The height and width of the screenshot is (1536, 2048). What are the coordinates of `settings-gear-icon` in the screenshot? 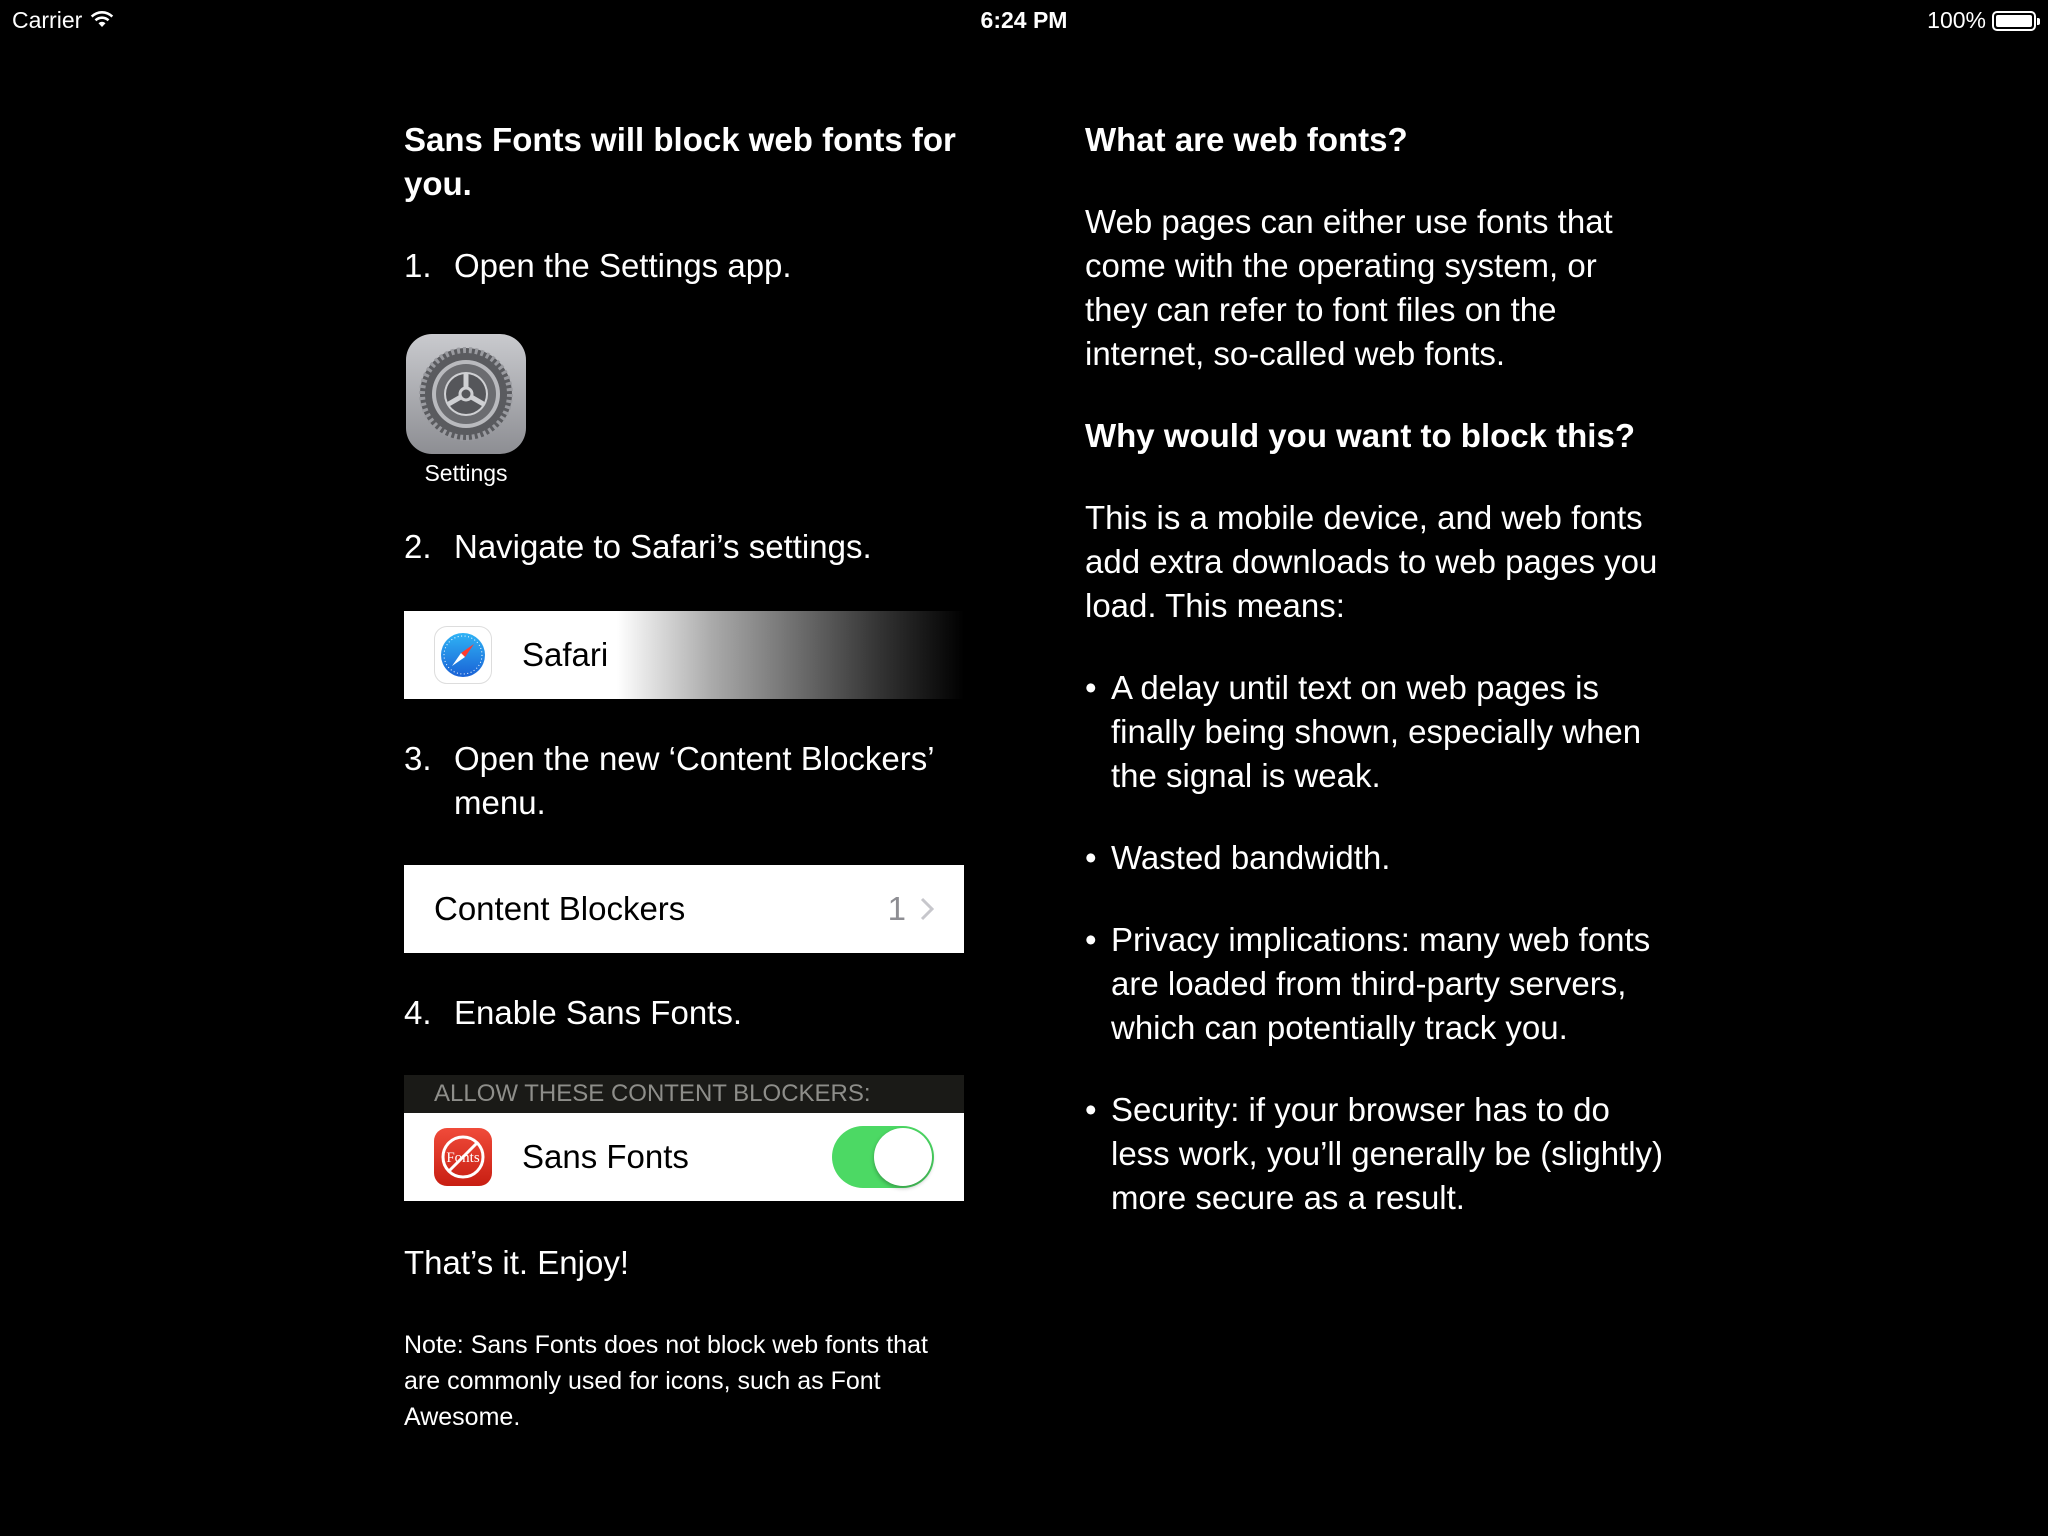 It's located at (466, 394).